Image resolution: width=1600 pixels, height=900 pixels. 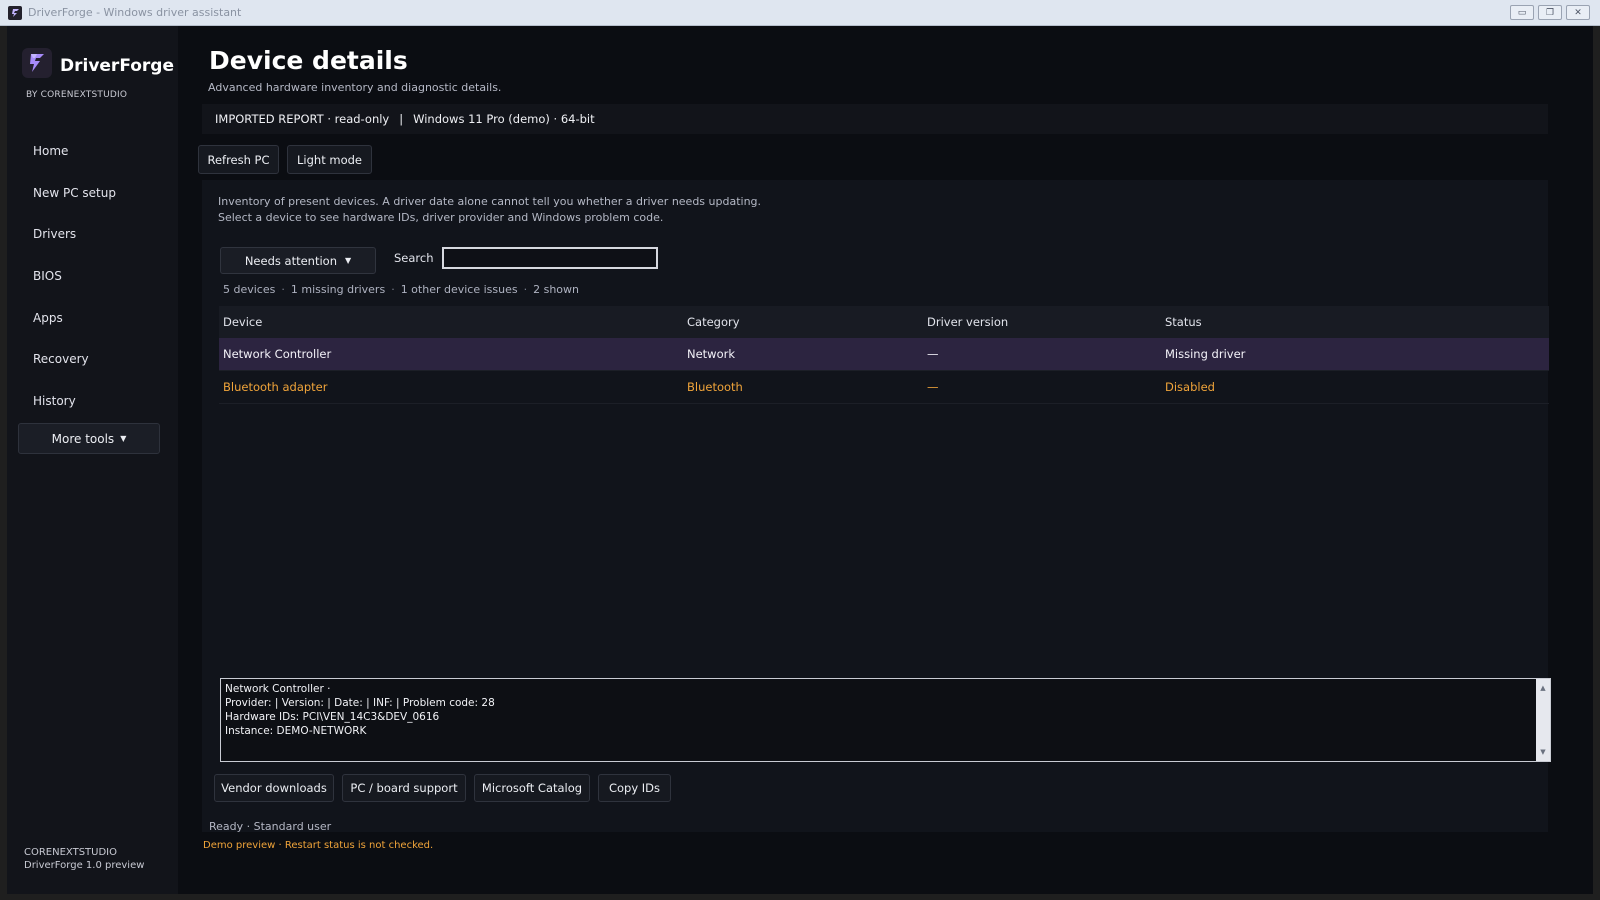 I want to click on status-text: Ready · Standard user, so click(x=270, y=826).